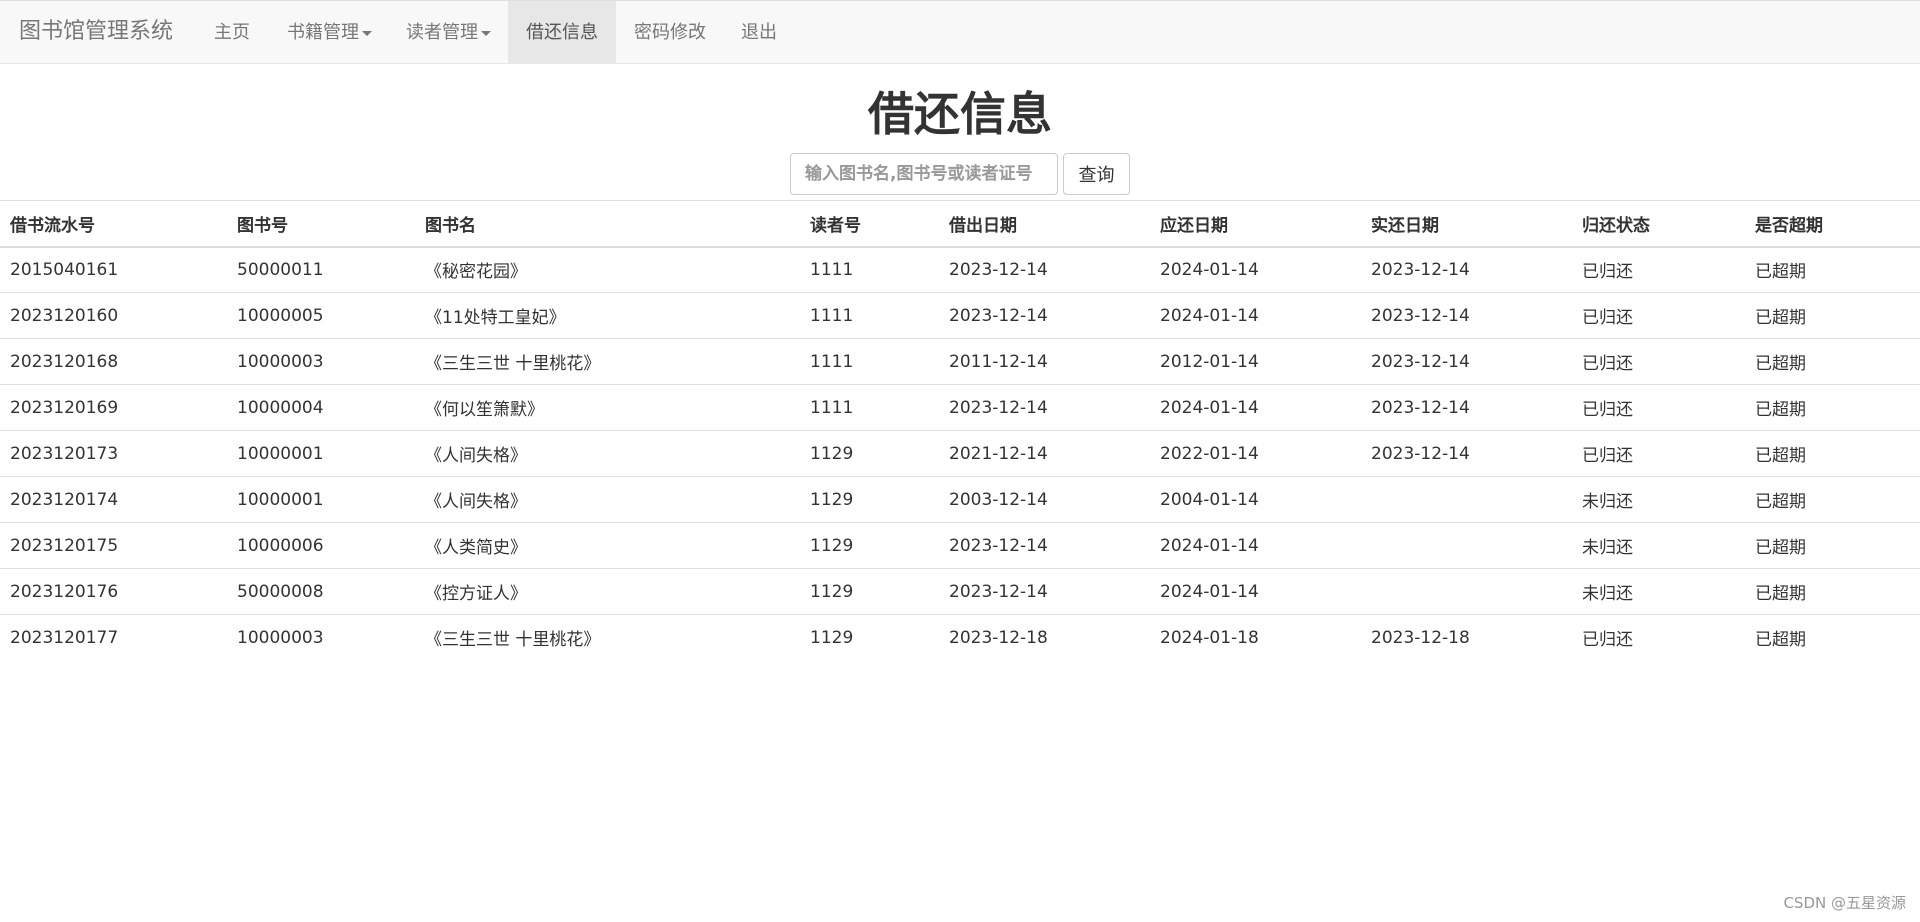  Describe the element at coordinates (1405, 225) in the screenshot. I see `column-header: 实还日期` at that location.